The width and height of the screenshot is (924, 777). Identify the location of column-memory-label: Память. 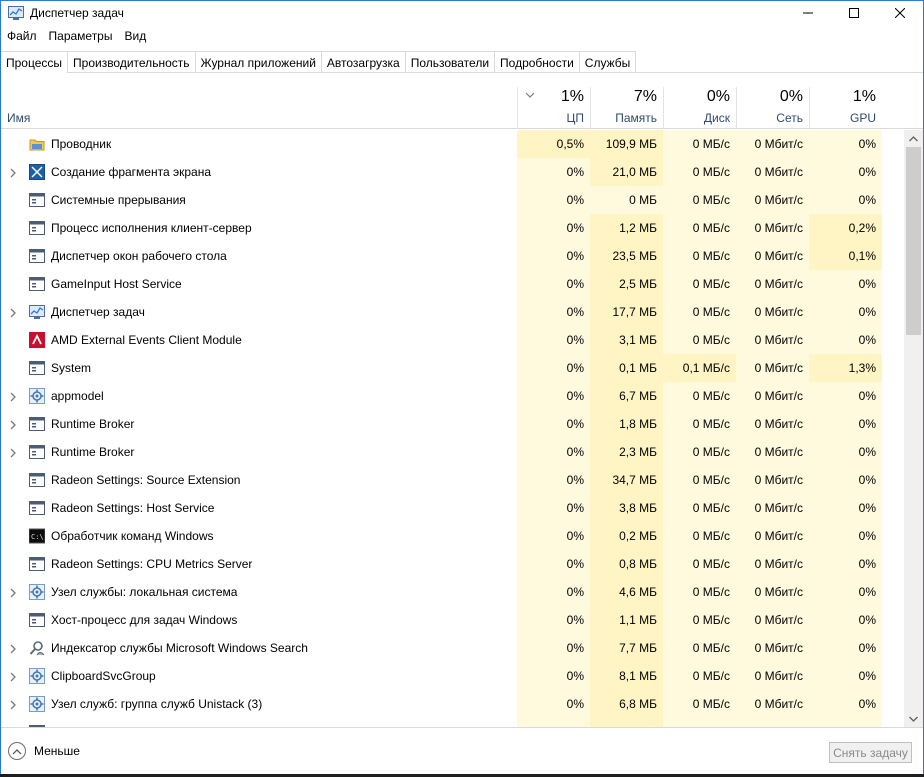
(636, 118).